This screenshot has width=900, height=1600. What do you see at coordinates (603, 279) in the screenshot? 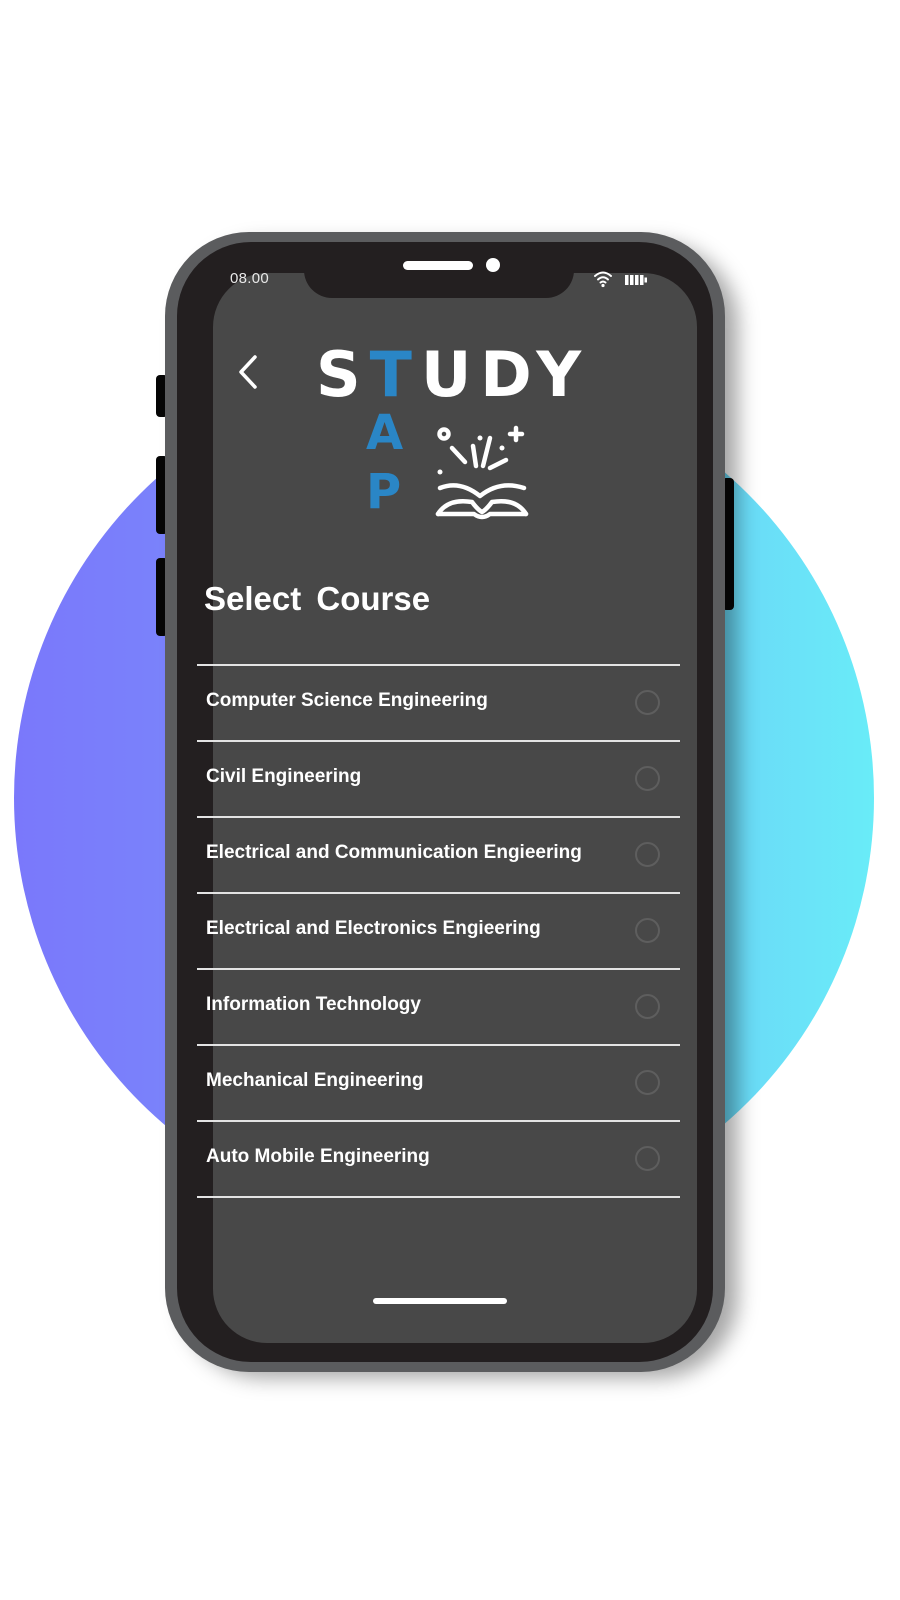
I see `wifi-icon` at bounding box center [603, 279].